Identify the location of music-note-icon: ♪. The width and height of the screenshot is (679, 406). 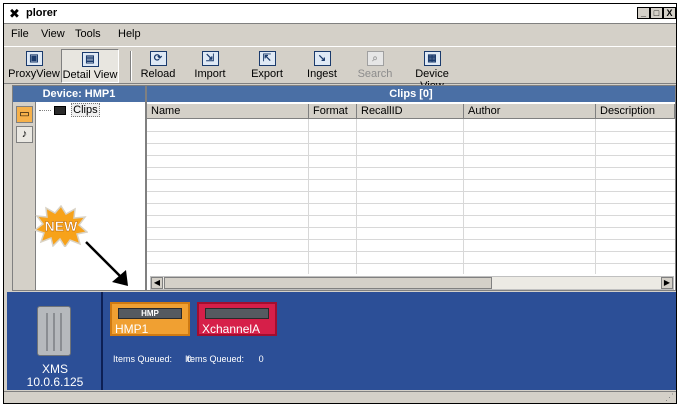
(24, 134).